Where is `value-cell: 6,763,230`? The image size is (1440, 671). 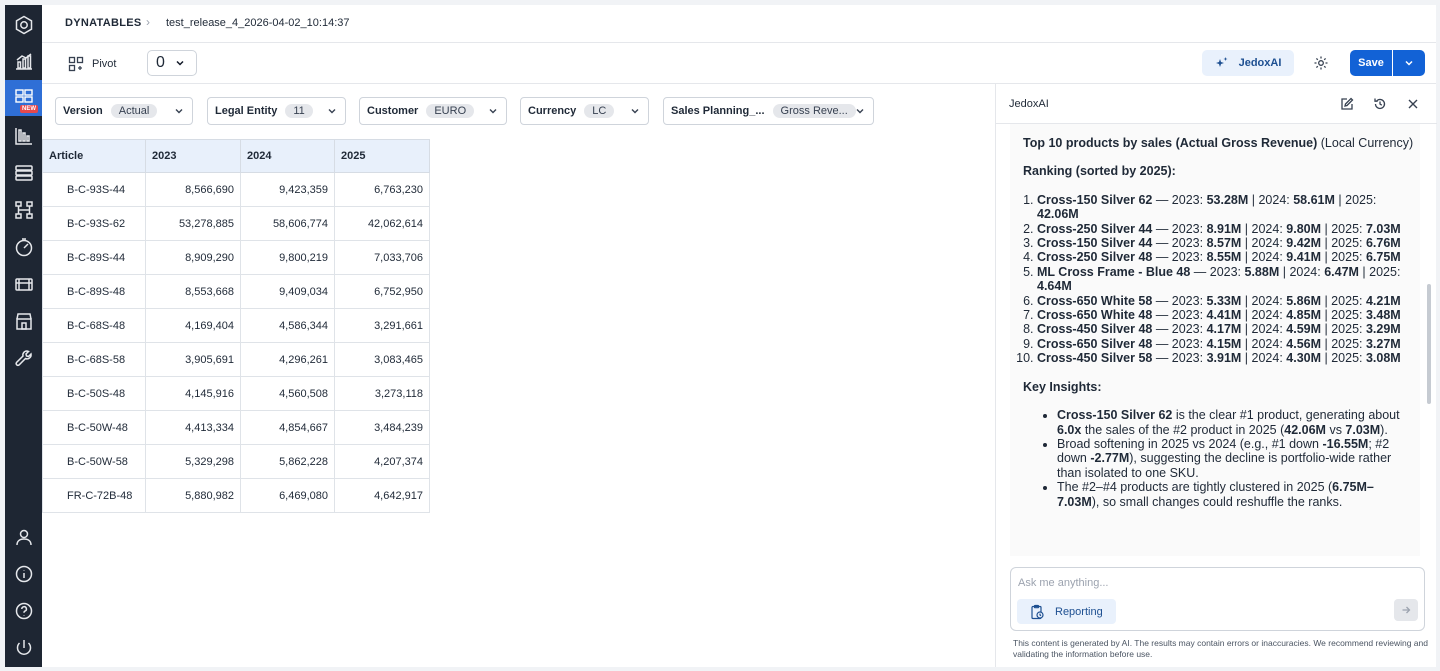 value-cell: 6,763,230 is located at coordinates (382, 189).